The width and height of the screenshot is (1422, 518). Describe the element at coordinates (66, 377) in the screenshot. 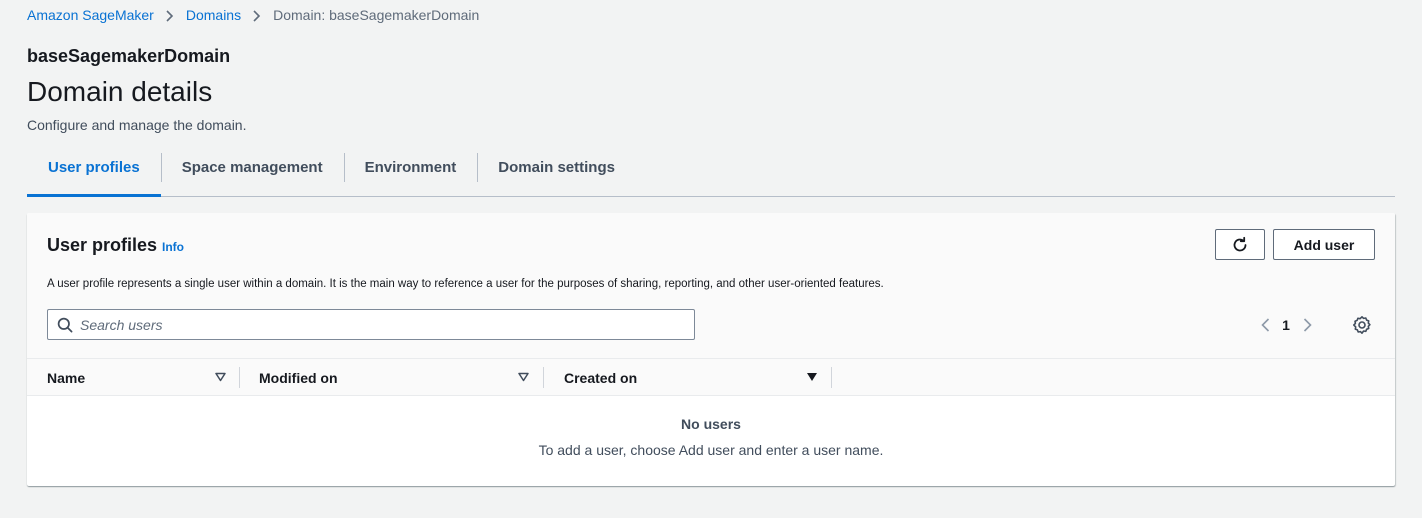

I see `column-label: Name` at that location.